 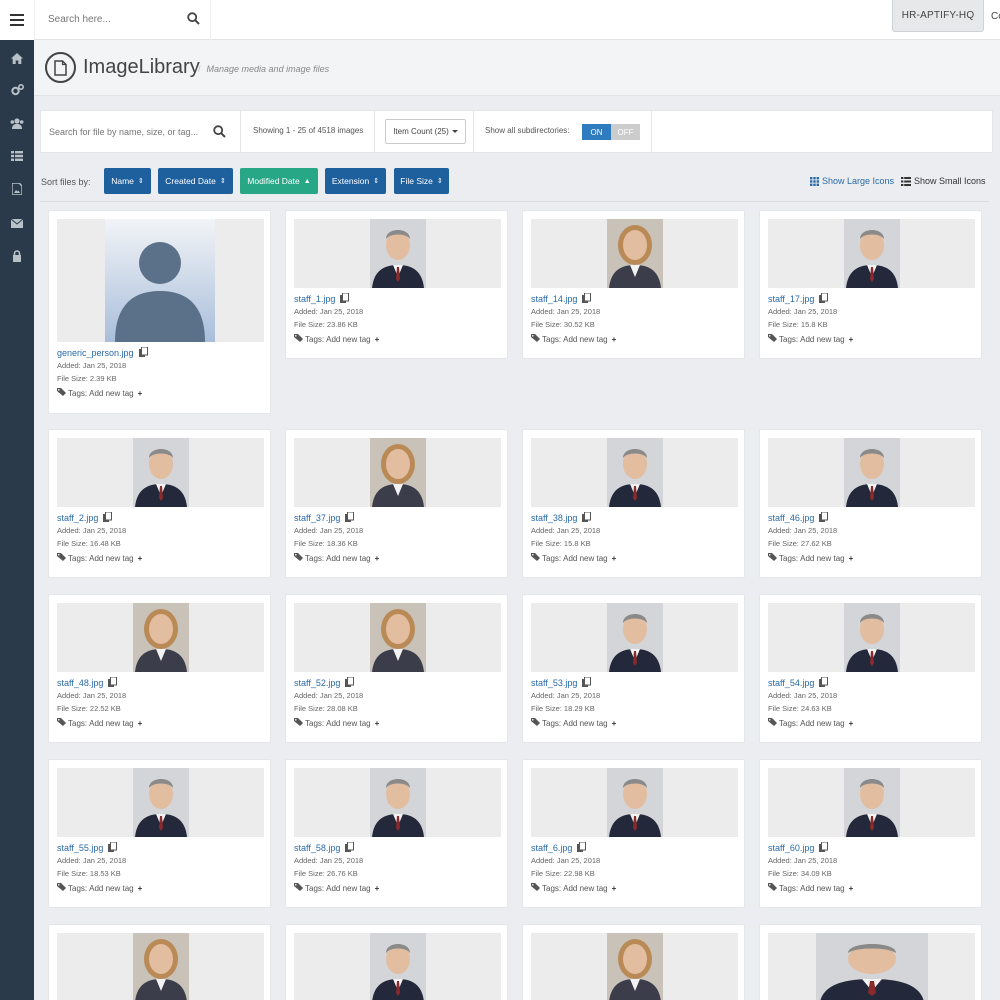 I want to click on gears-icon, so click(x=17, y=90).